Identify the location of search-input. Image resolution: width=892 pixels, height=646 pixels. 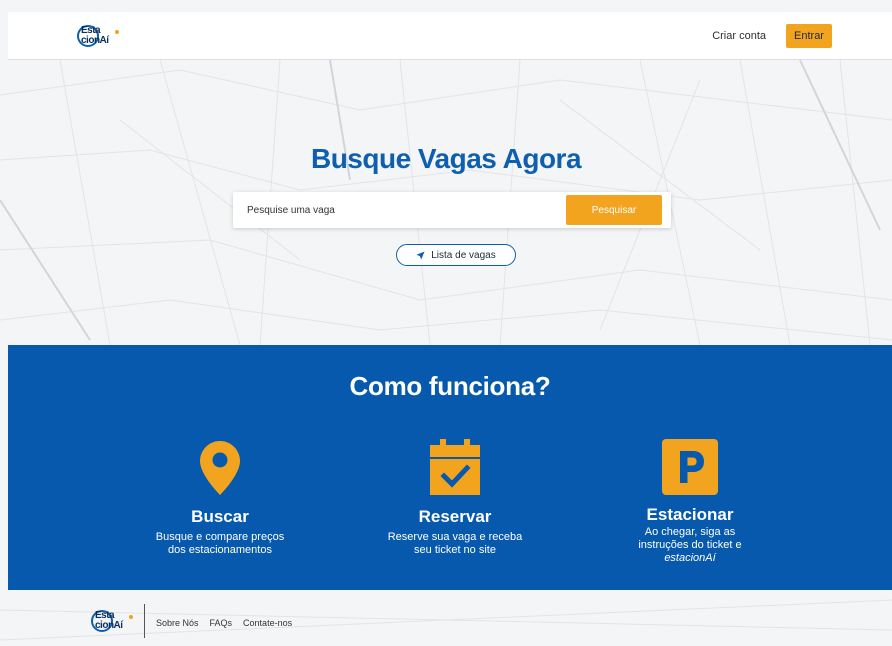
(402, 210).